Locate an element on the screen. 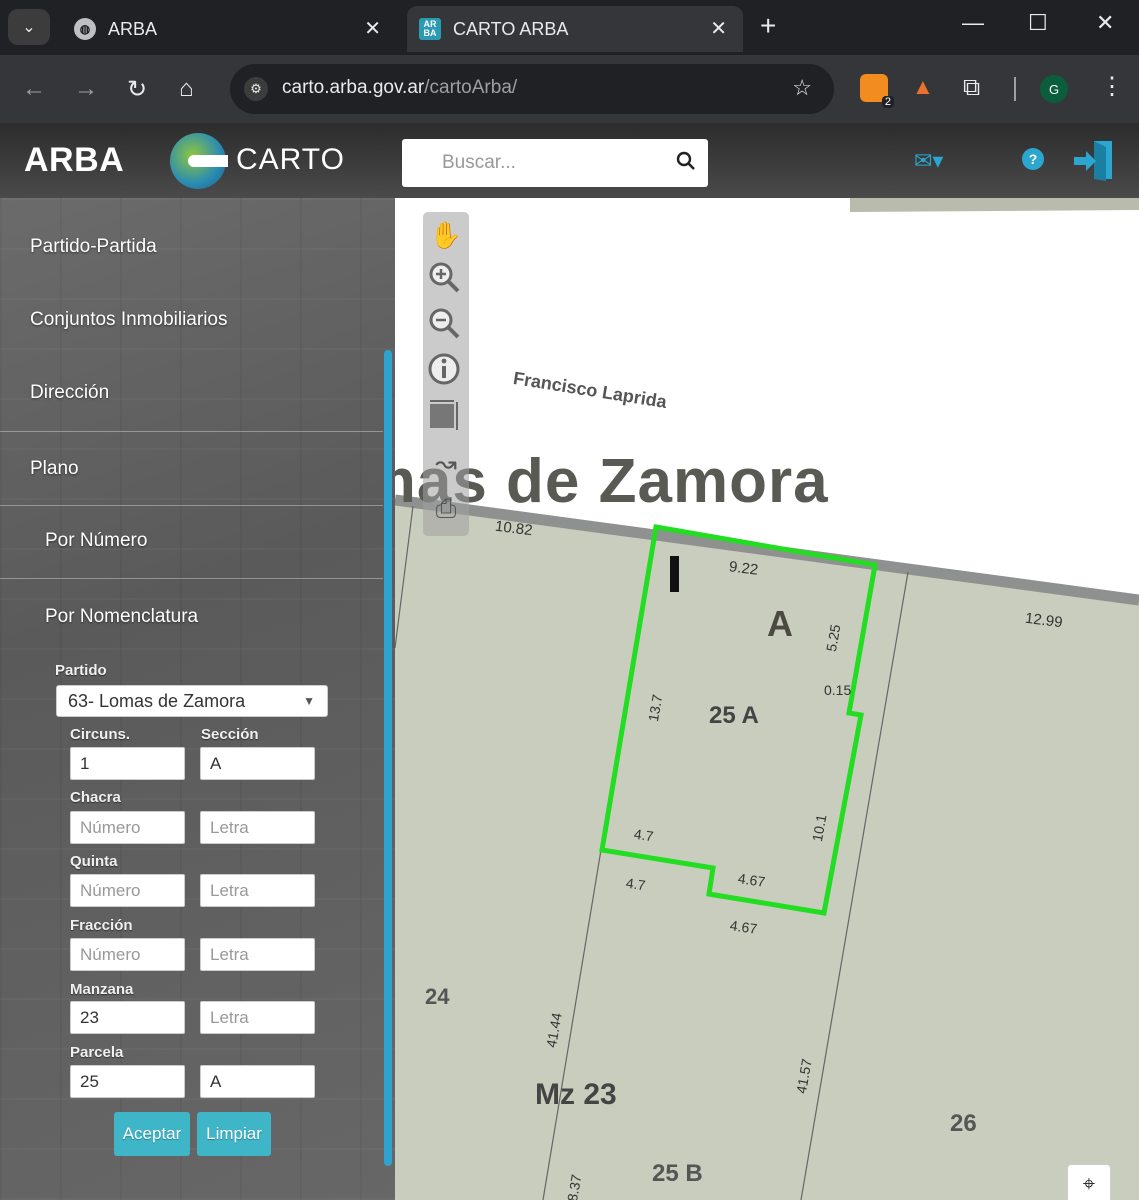 The height and width of the screenshot is (1200, 1139). fraccion-numero-input is located at coordinates (127, 954).